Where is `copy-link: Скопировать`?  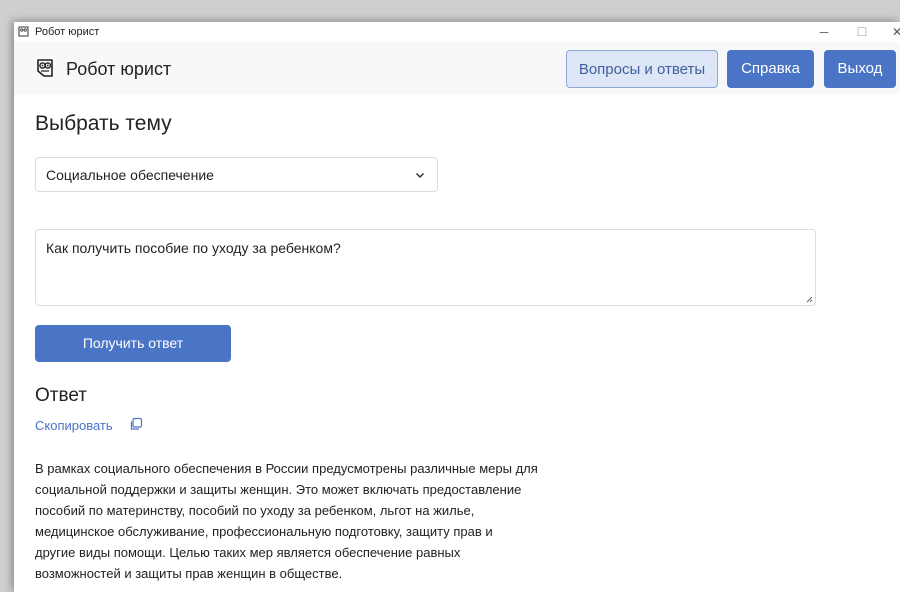 copy-link: Скопировать is located at coordinates (74, 425).